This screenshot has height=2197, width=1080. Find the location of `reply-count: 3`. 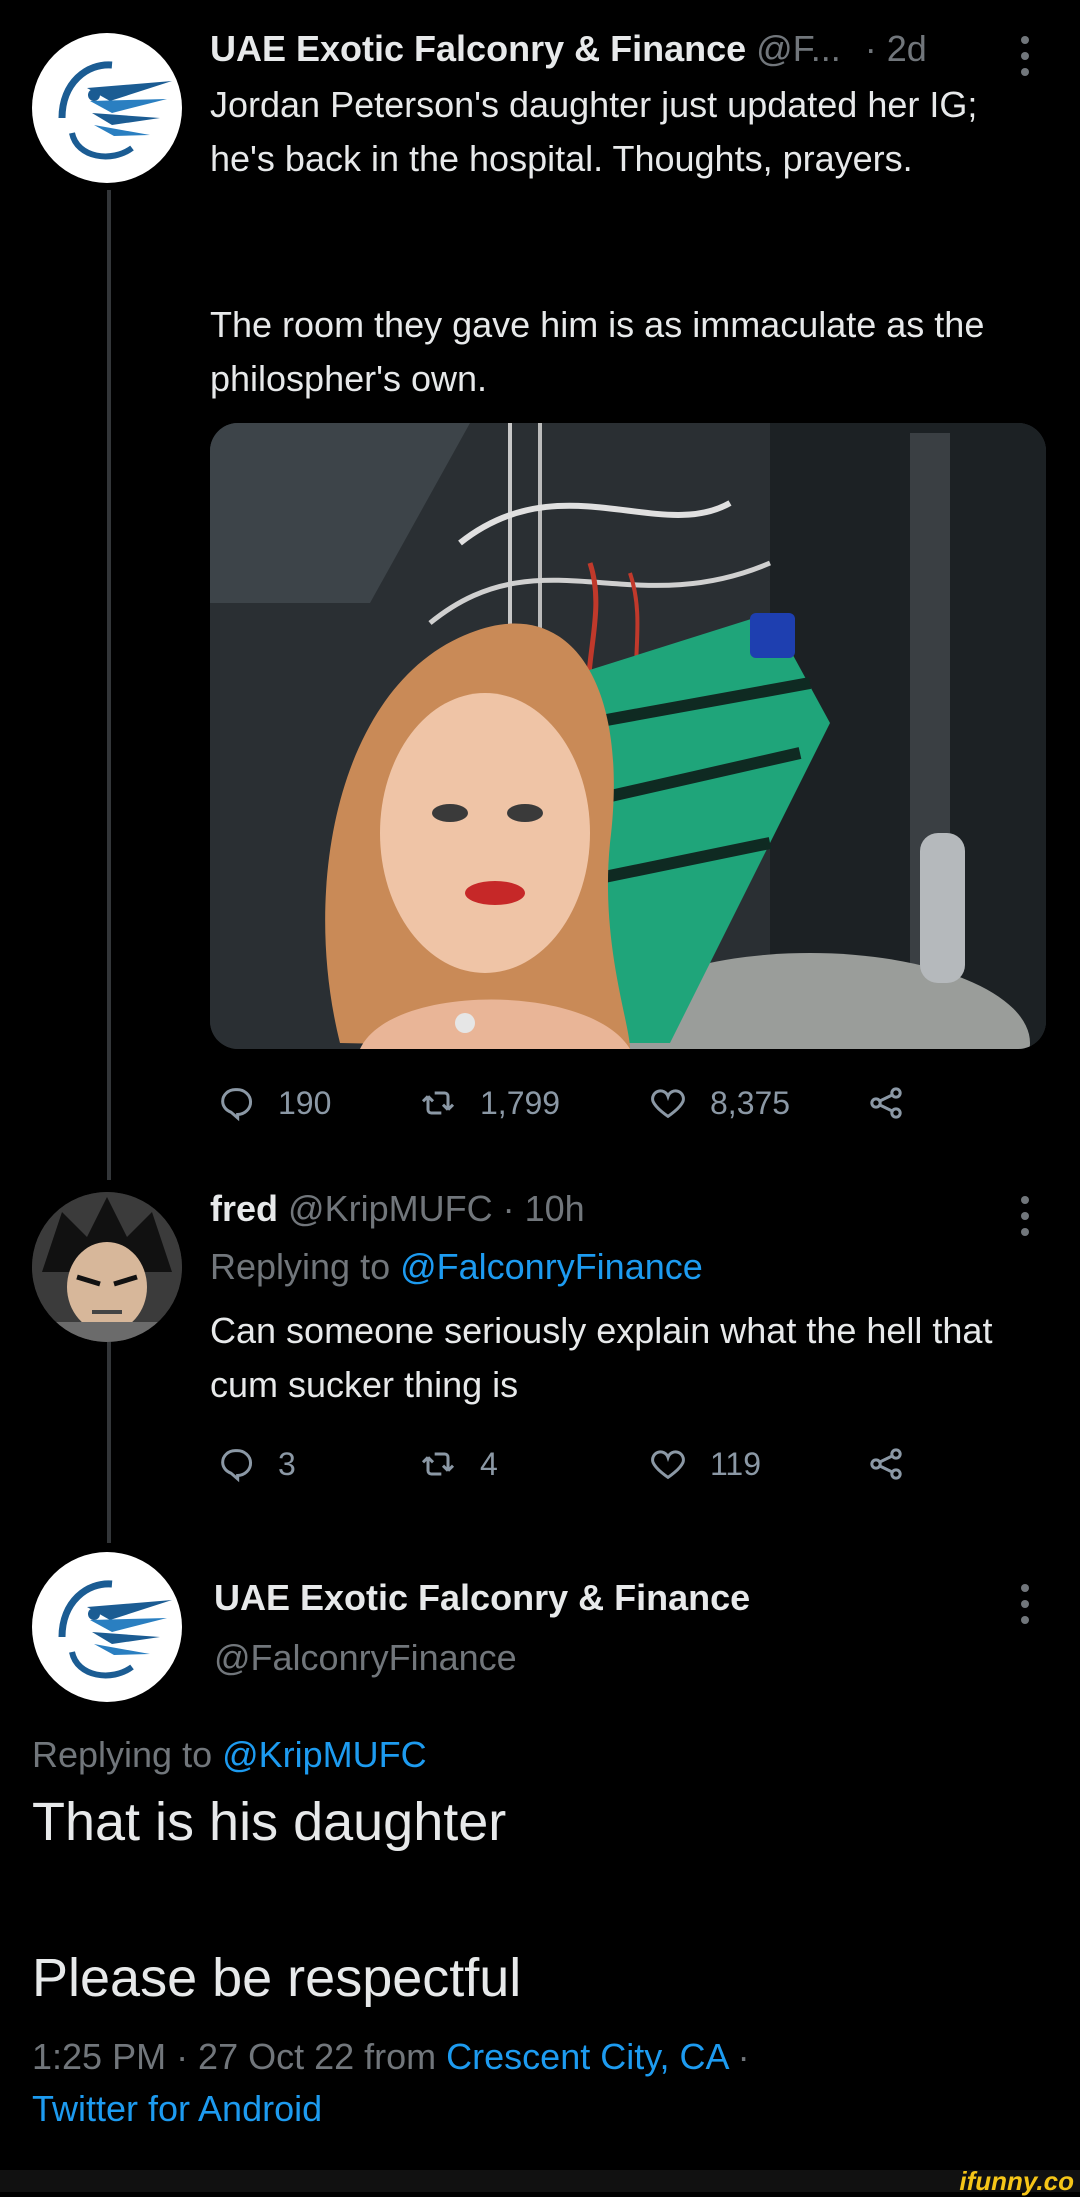

reply-count: 3 is located at coordinates (287, 1463).